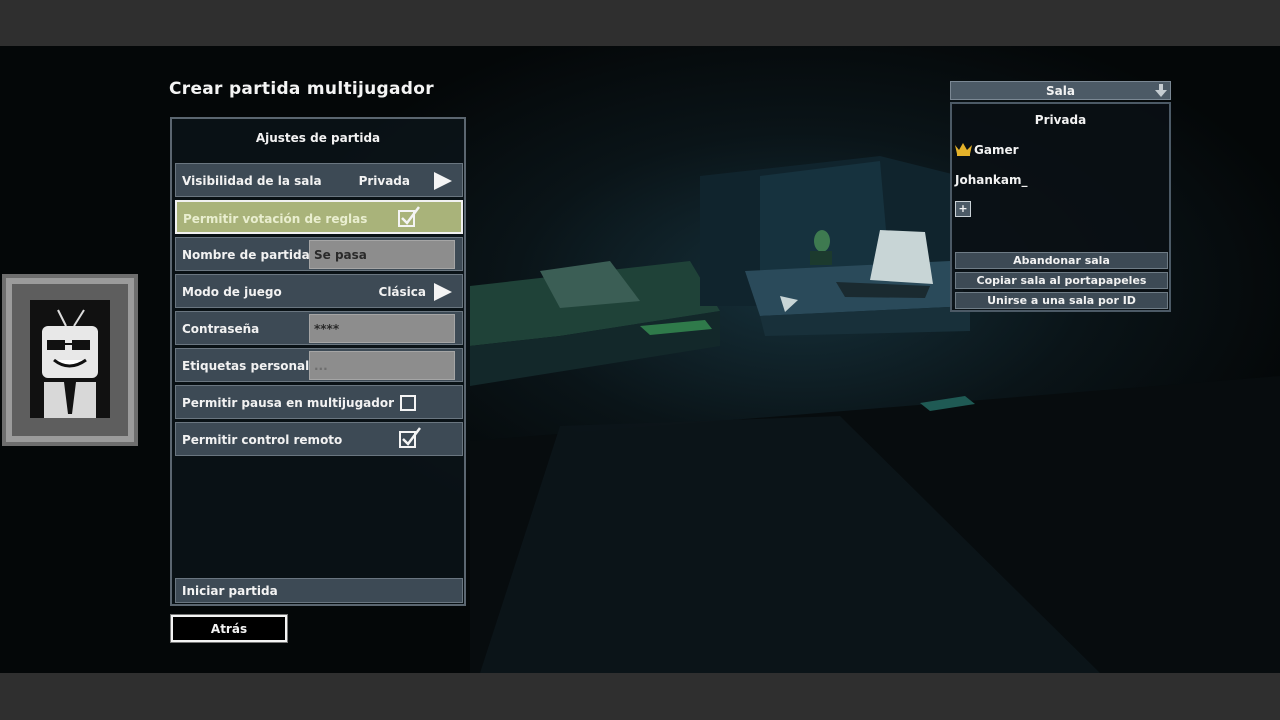  What do you see at coordinates (262, 440) in the screenshot?
I see `remote-control-label: Permitir control remoto` at bounding box center [262, 440].